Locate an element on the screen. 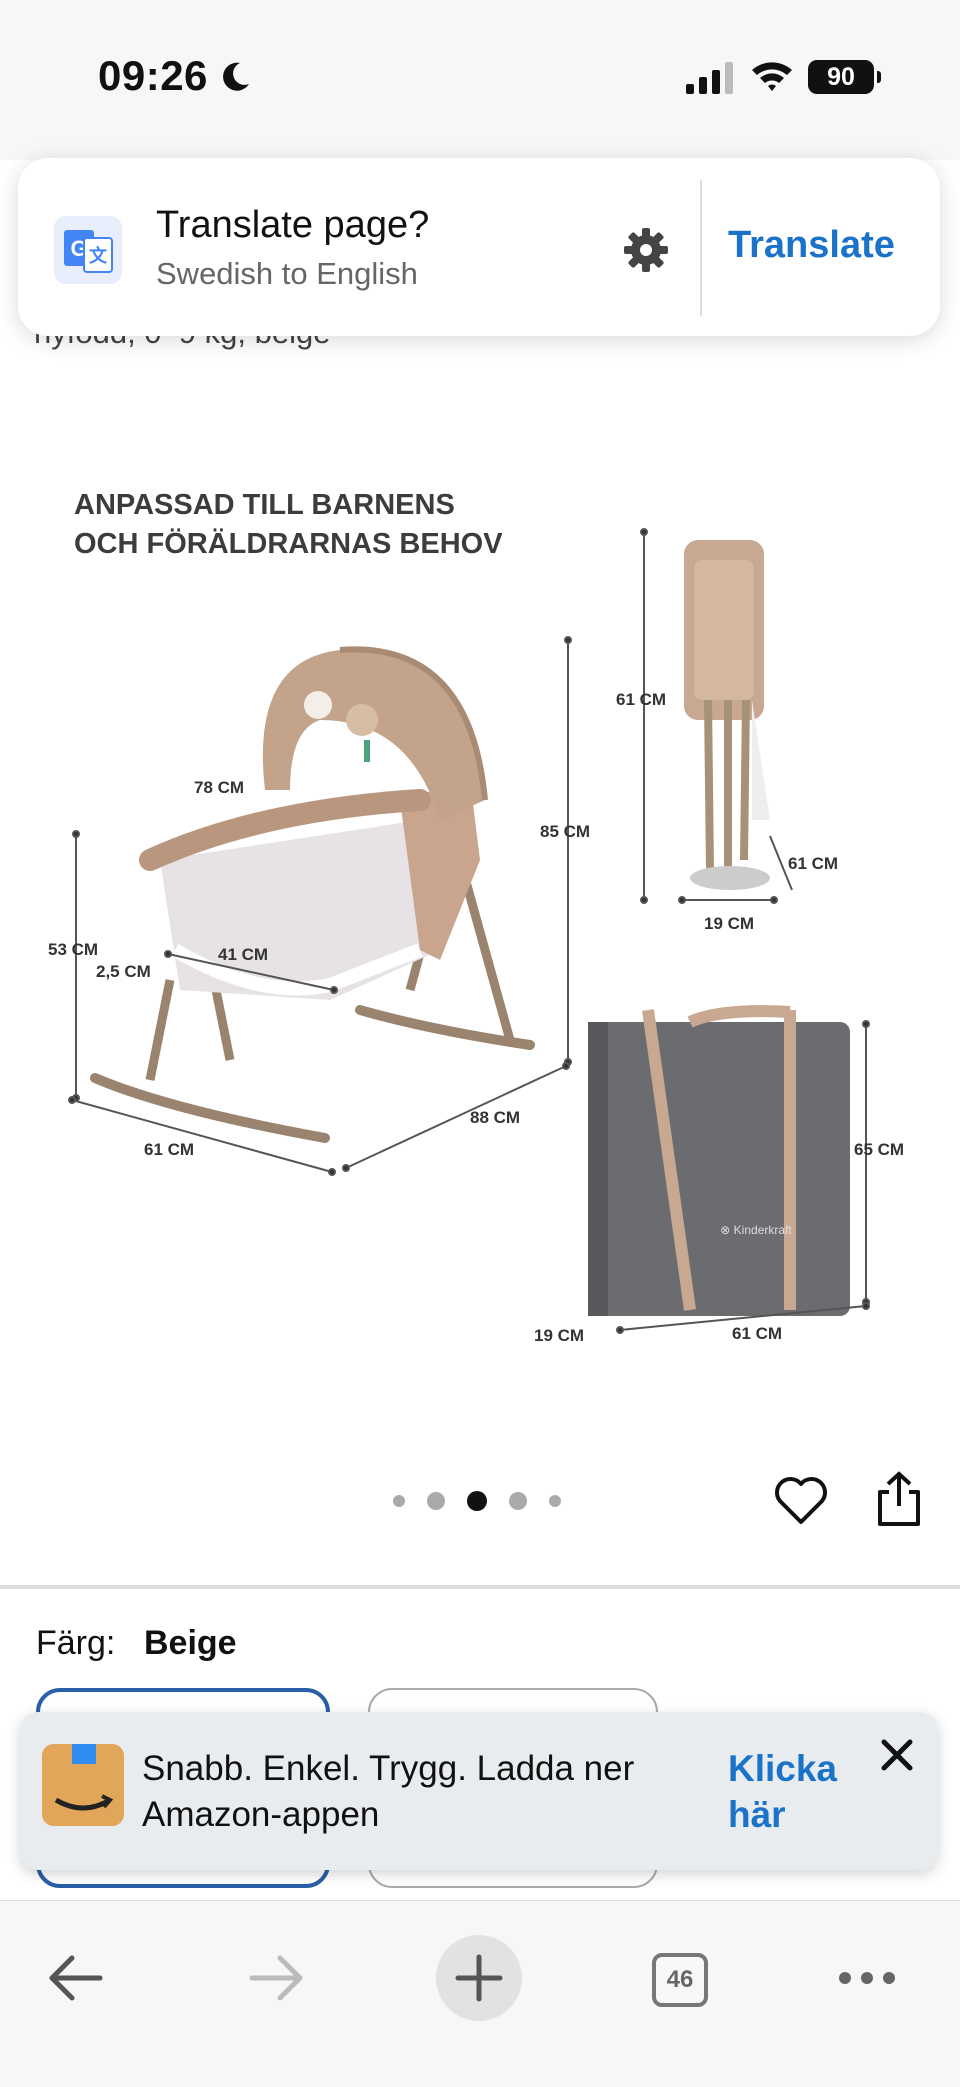 This screenshot has height=2087, width=960. dimension-label: 53 CM is located at coordinates (73, 949).